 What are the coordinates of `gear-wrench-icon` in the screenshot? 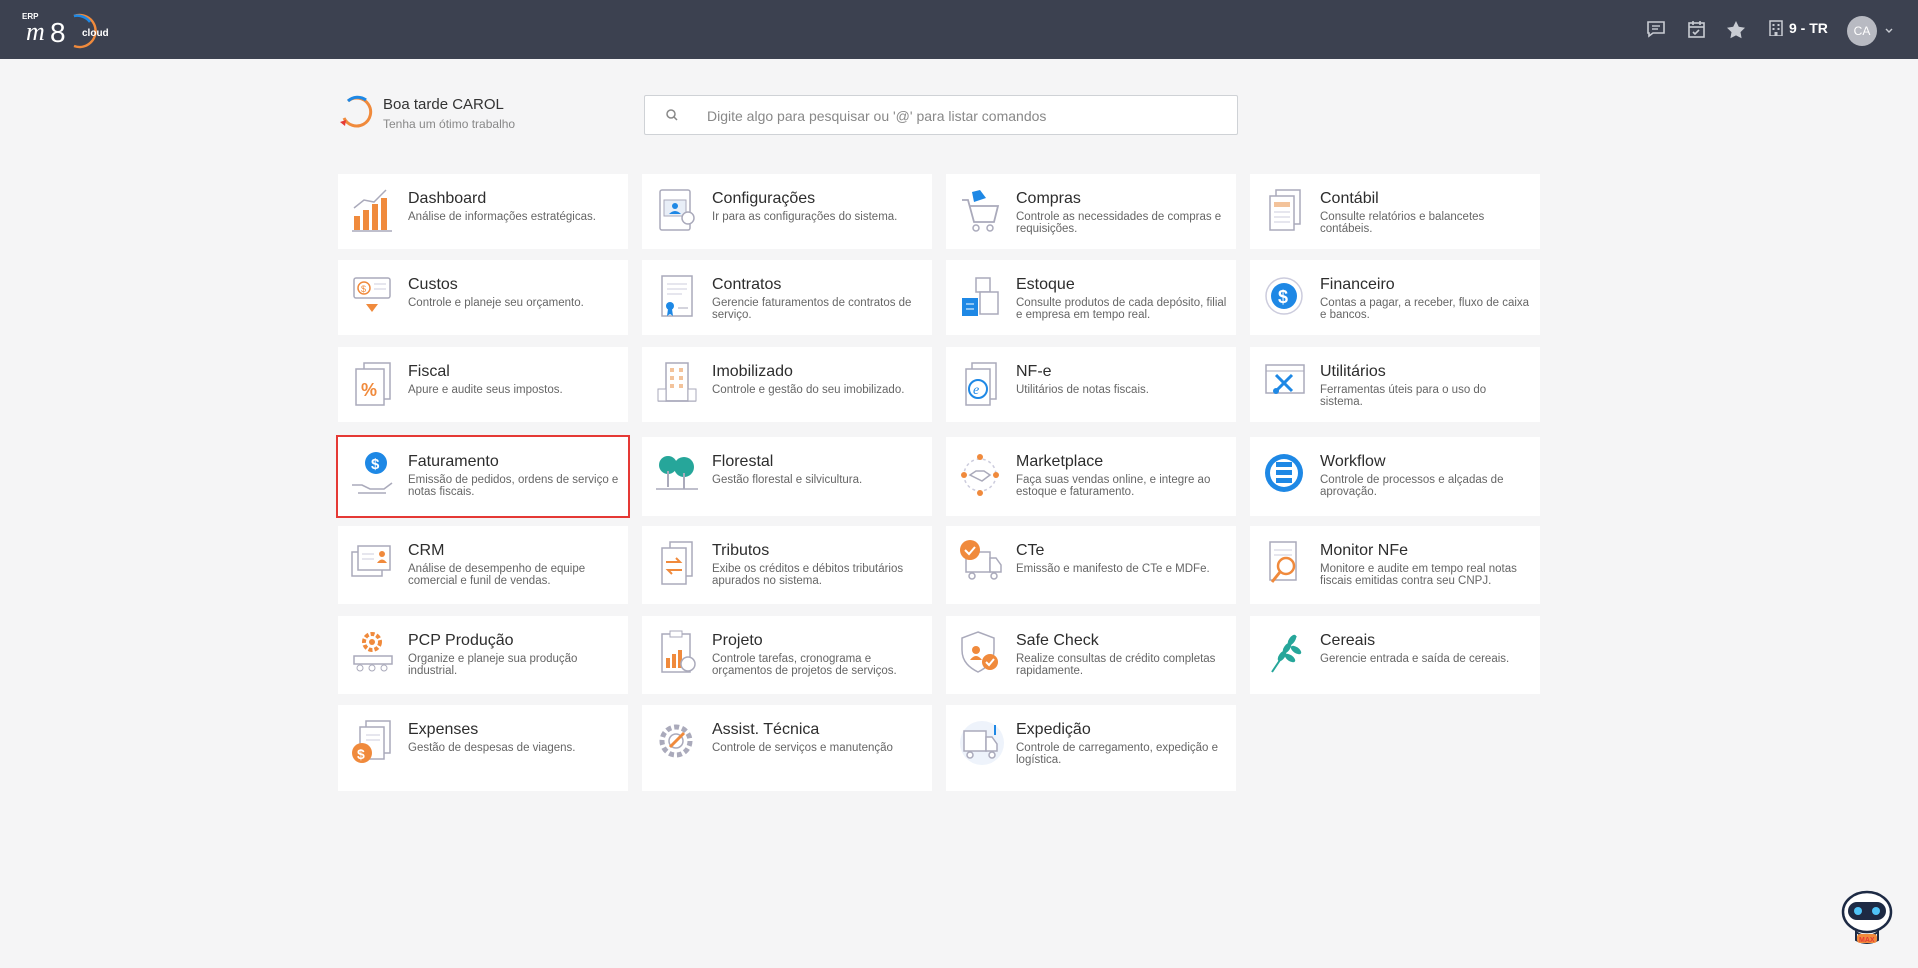 It's located at (677, 742).